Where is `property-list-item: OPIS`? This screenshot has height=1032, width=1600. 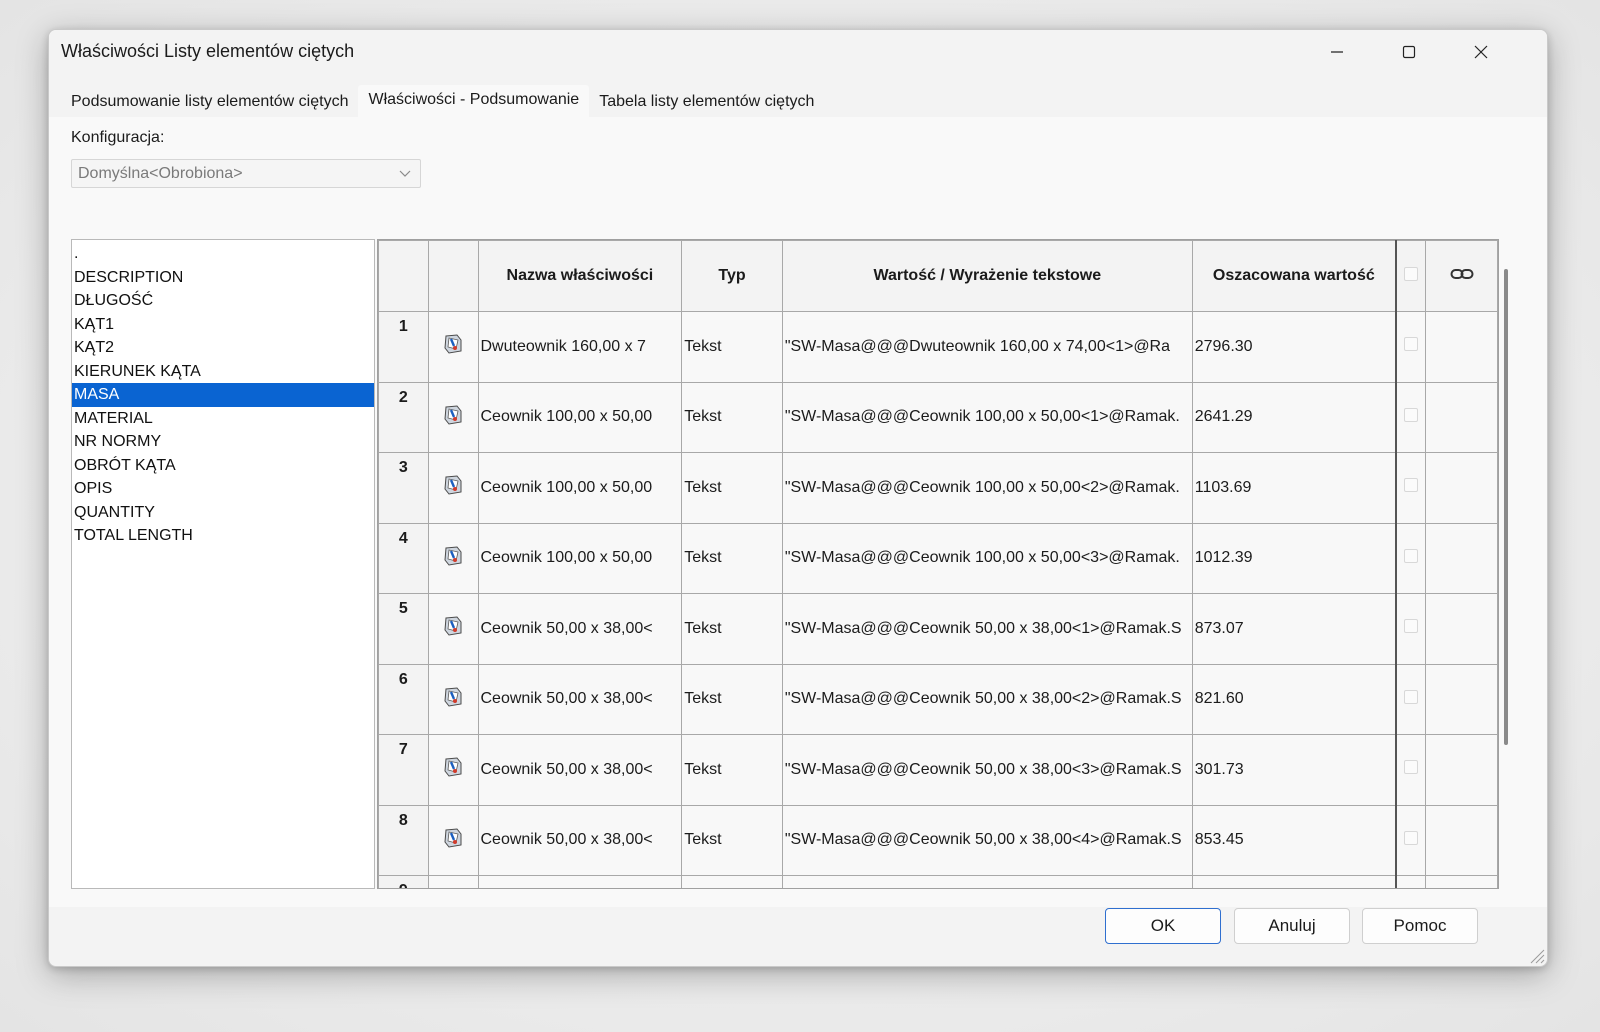 property-list-item: OPIS is located at coordinates (223, 489).